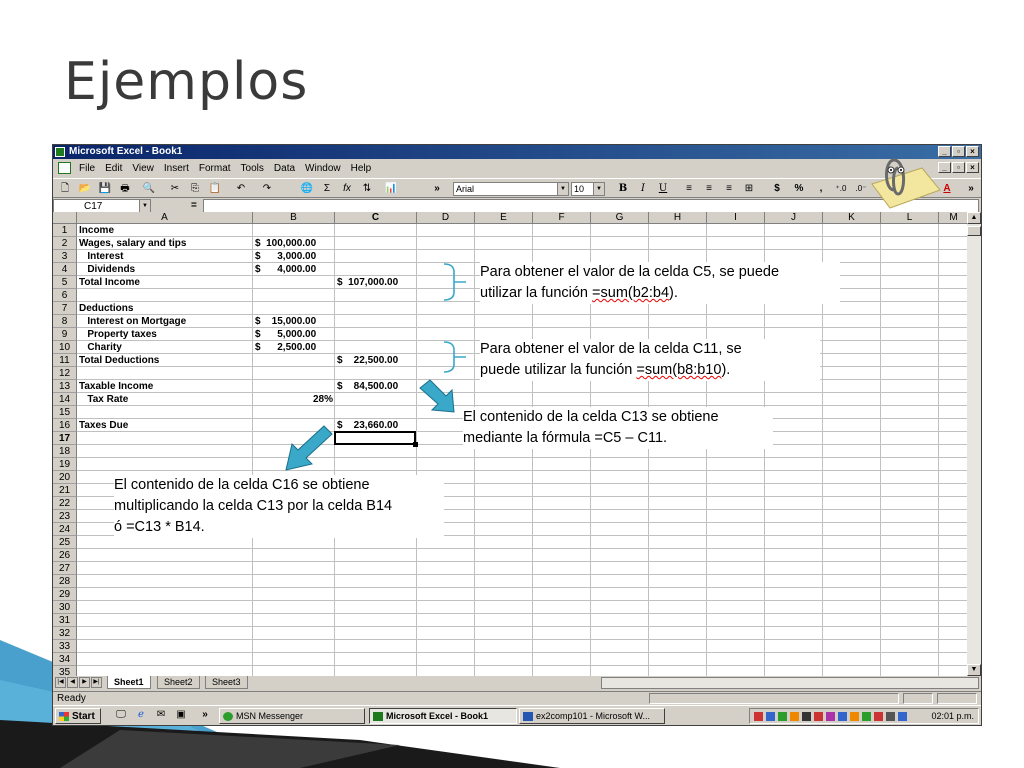 The image size is (1024, 768). Describe the element at coordinates (830, 716) in the screenshot. I see `tray-media-icon` at that location.